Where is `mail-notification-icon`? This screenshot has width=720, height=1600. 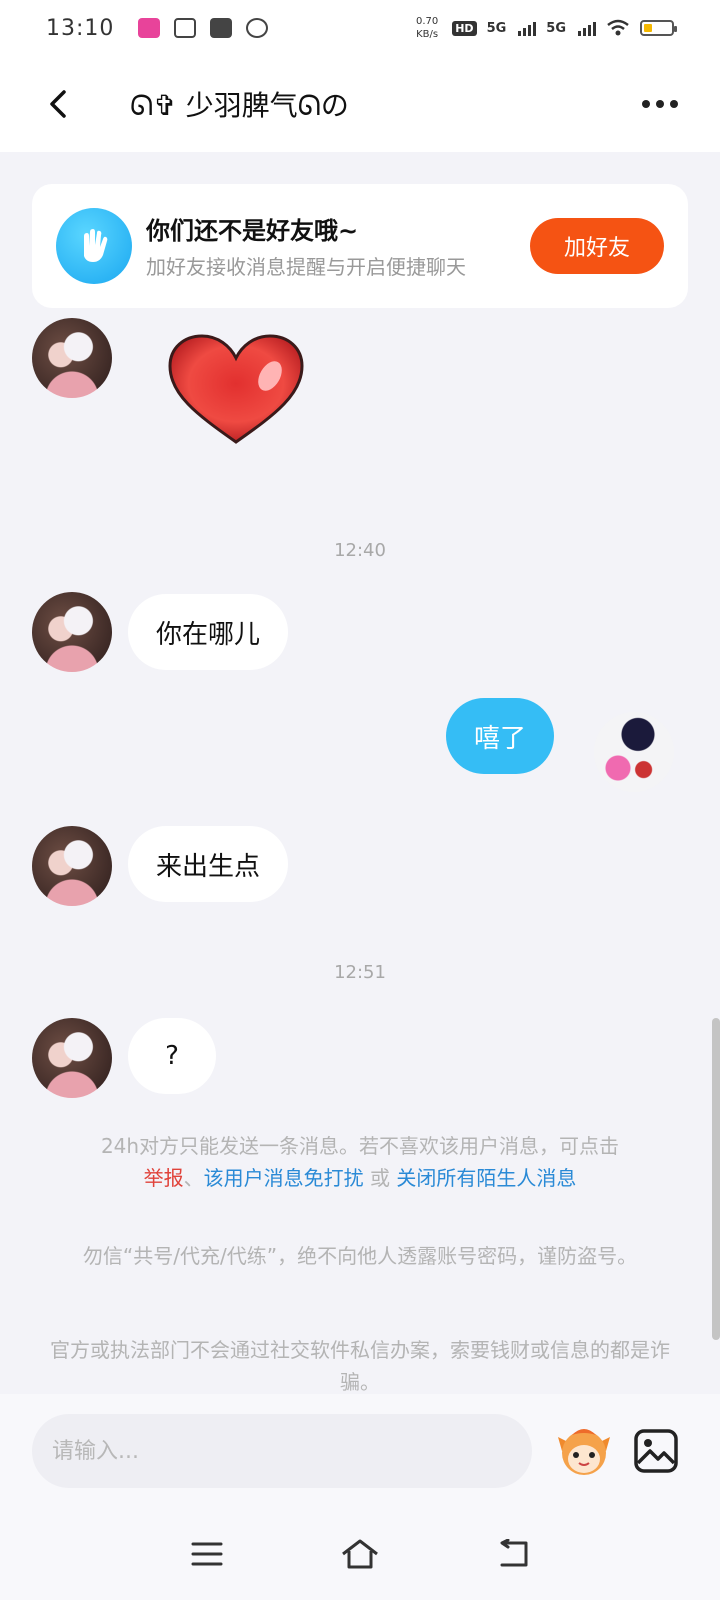 mail-notification-icon is located at coordinates (221, 28).